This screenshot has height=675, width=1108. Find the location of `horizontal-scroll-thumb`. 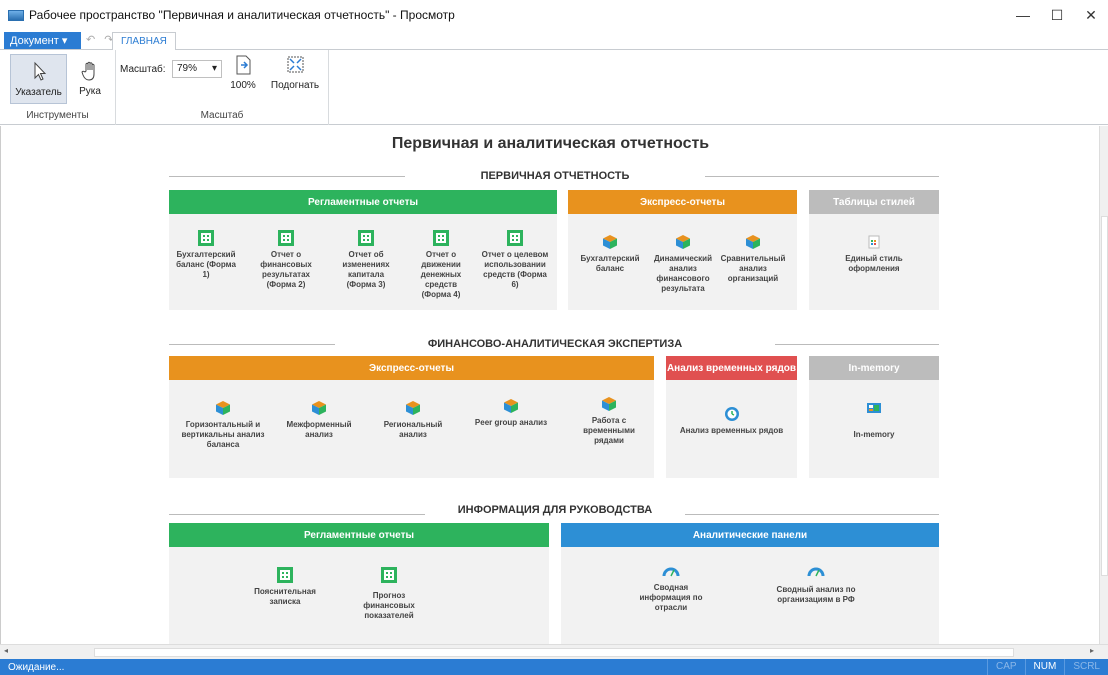

horizontal-scroll-thumb is located at coordinates (554, 652).